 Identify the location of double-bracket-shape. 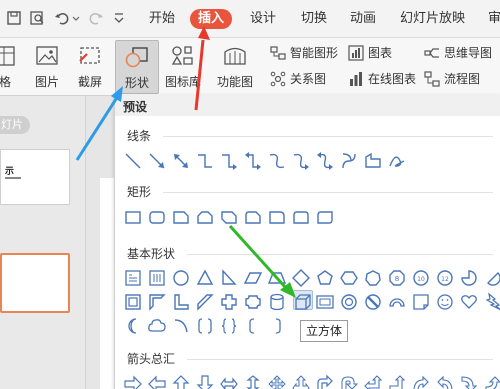
(205, 326).